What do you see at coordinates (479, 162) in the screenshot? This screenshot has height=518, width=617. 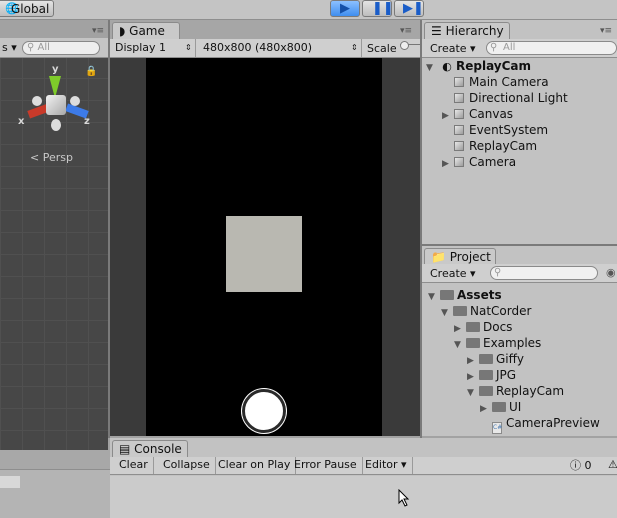 I see `hierarchy-item: ▶ Camera` at bounding box center [479, 162].